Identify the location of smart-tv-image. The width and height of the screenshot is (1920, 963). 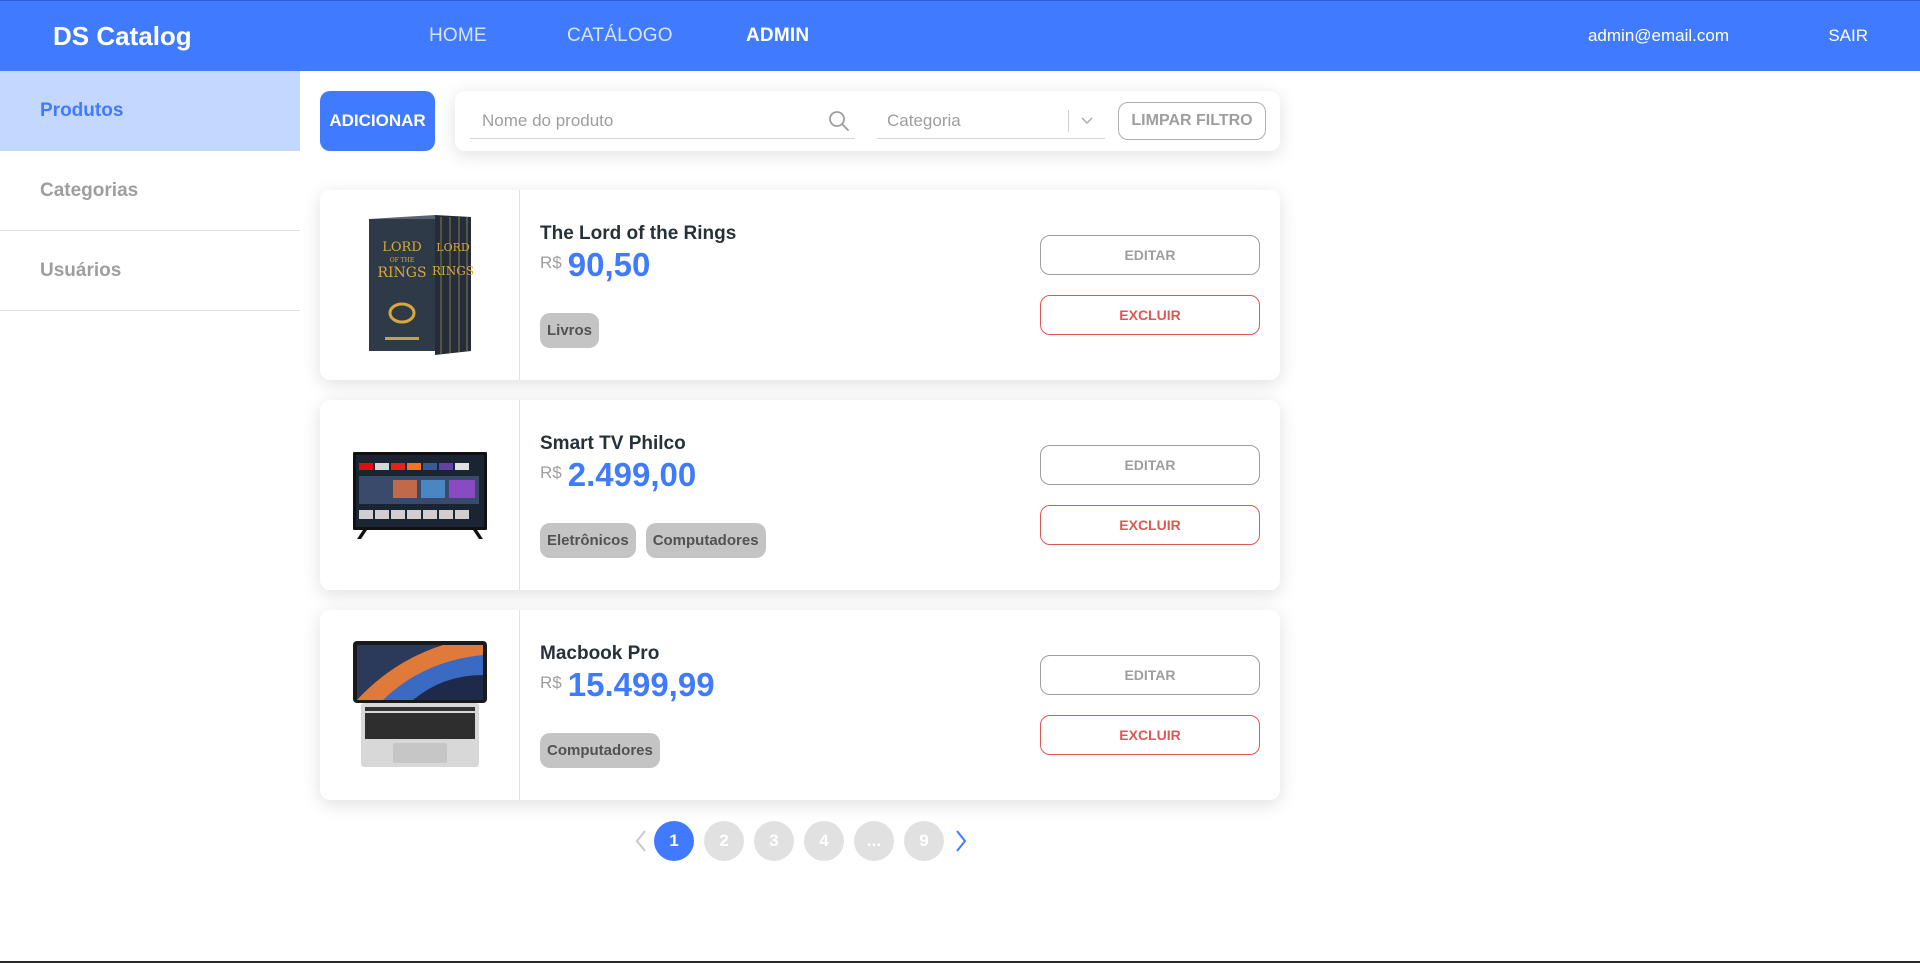
(419, 495).